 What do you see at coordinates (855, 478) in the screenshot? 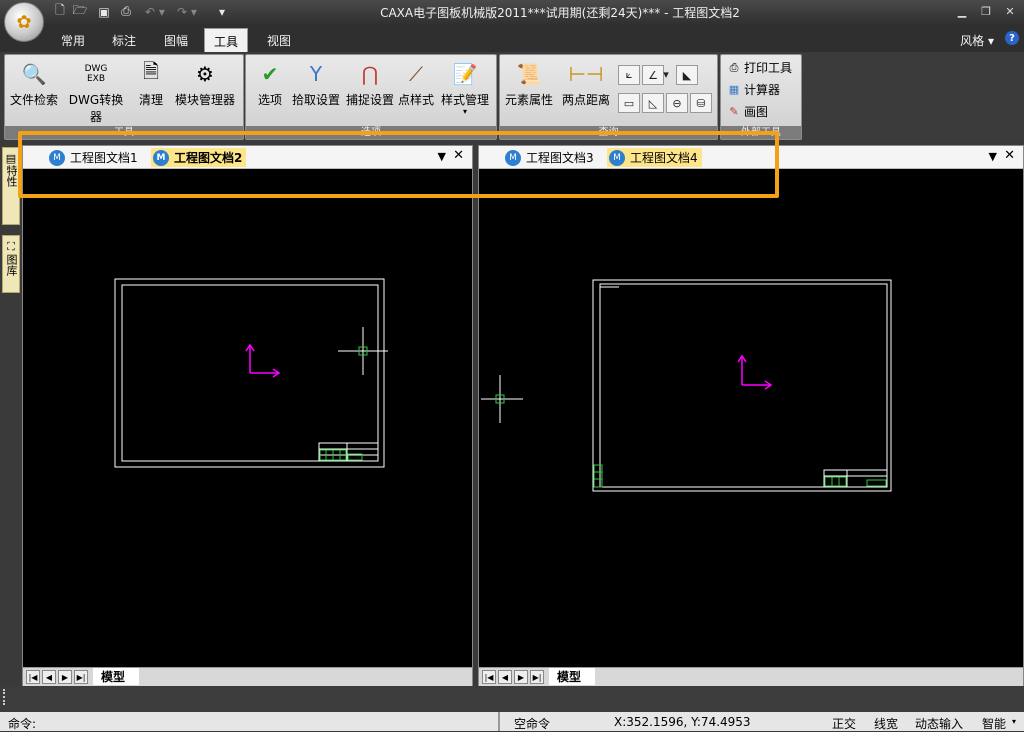
I see `title-block` at bounding box center [855, 478].